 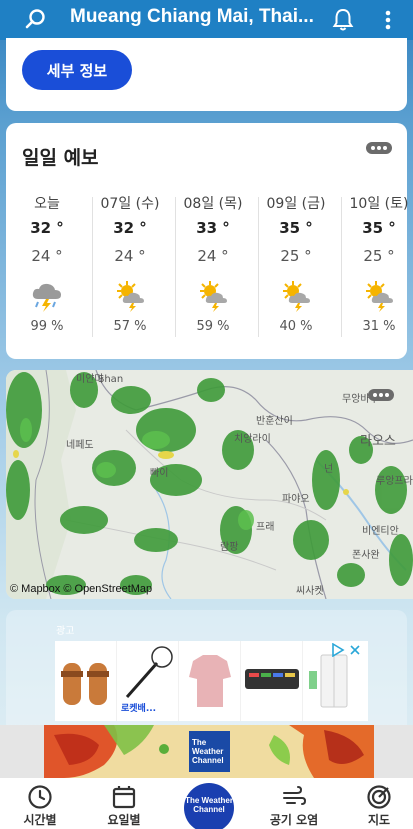 I want to click on current-conditions-card: 세부 정보, so click(x=206, y=74).